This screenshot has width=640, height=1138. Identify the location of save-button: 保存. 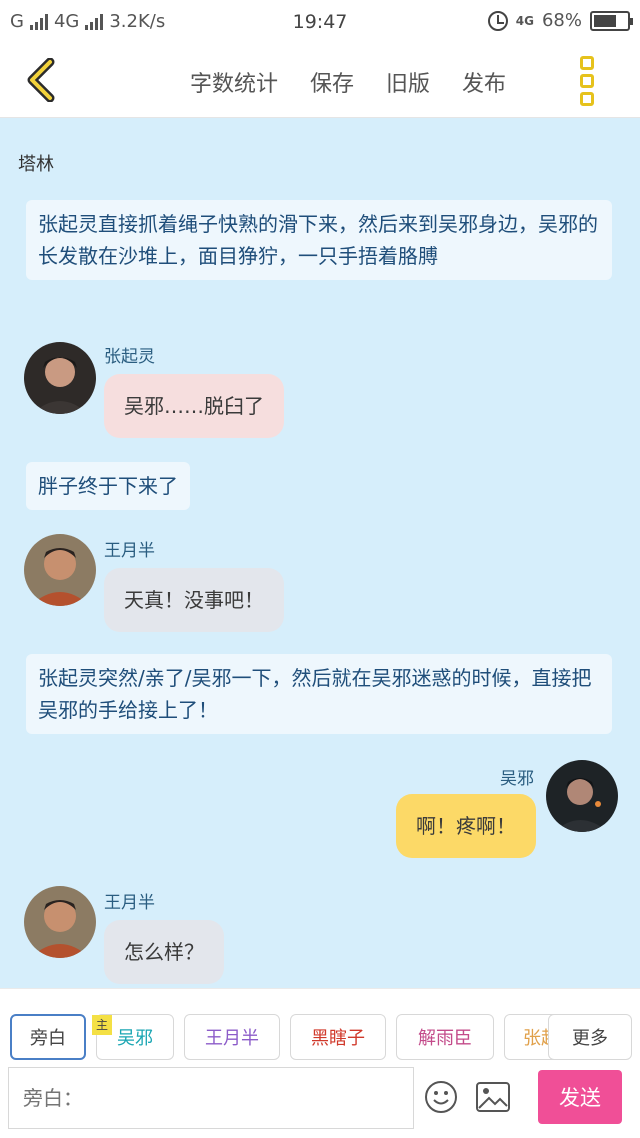
(332, 82).